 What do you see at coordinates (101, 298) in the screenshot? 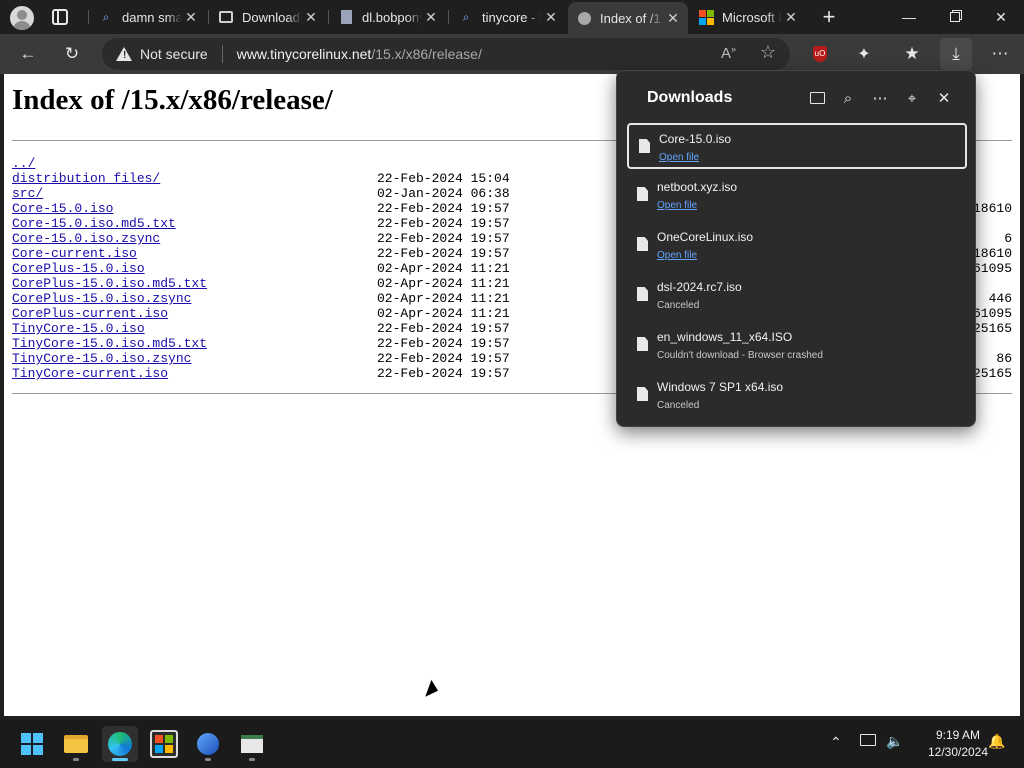
I see `file-link: CorePlus-15.0.iso.zsync` at bounding box center [101, 298].